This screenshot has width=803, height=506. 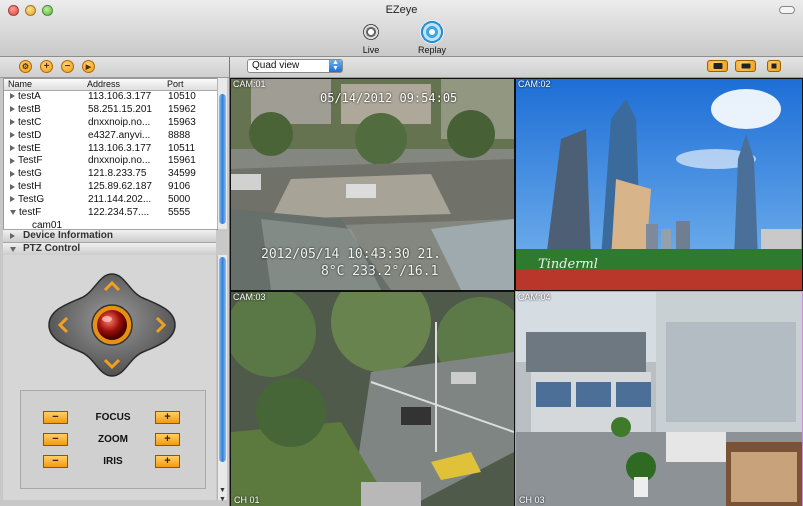 I want to click on device-name-text: testD, so click(x=30, y=135).